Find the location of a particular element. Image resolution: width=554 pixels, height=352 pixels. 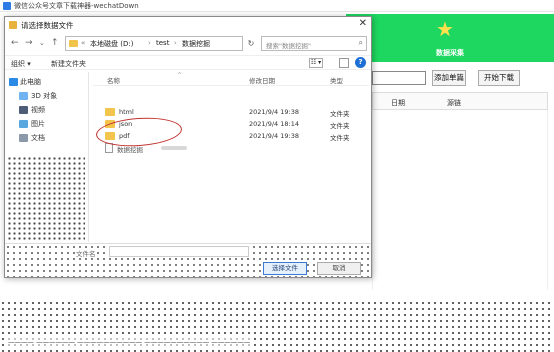

sidebar-item-pictures: 图片 is located at coordinates (46, 124).